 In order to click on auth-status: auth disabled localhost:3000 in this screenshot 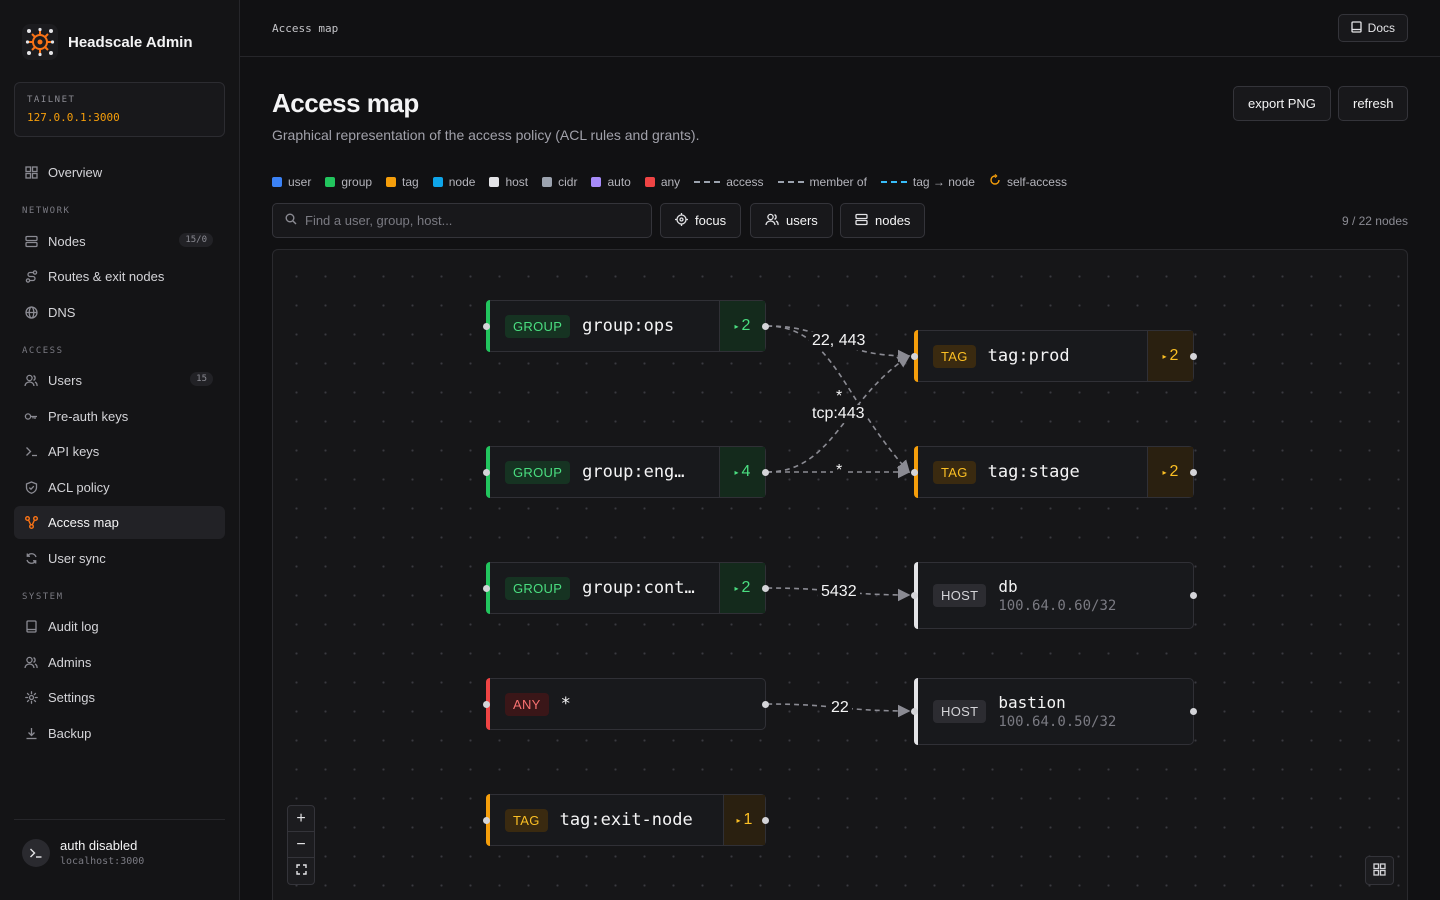, I will do `click(119, 843)`.